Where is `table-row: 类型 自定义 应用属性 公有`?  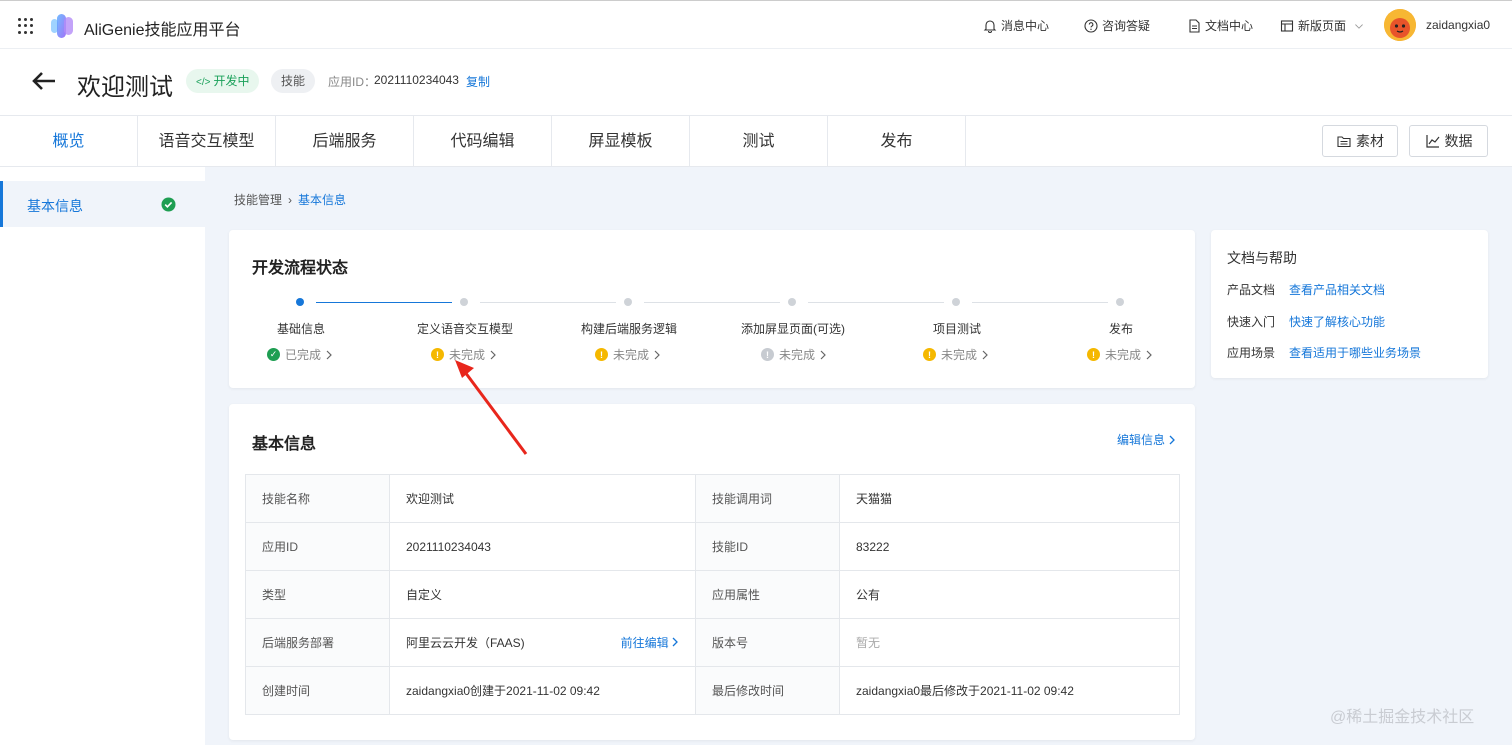 table-row: 类型 自定义 应用属性 公有 is located at coordinates (712, 594).